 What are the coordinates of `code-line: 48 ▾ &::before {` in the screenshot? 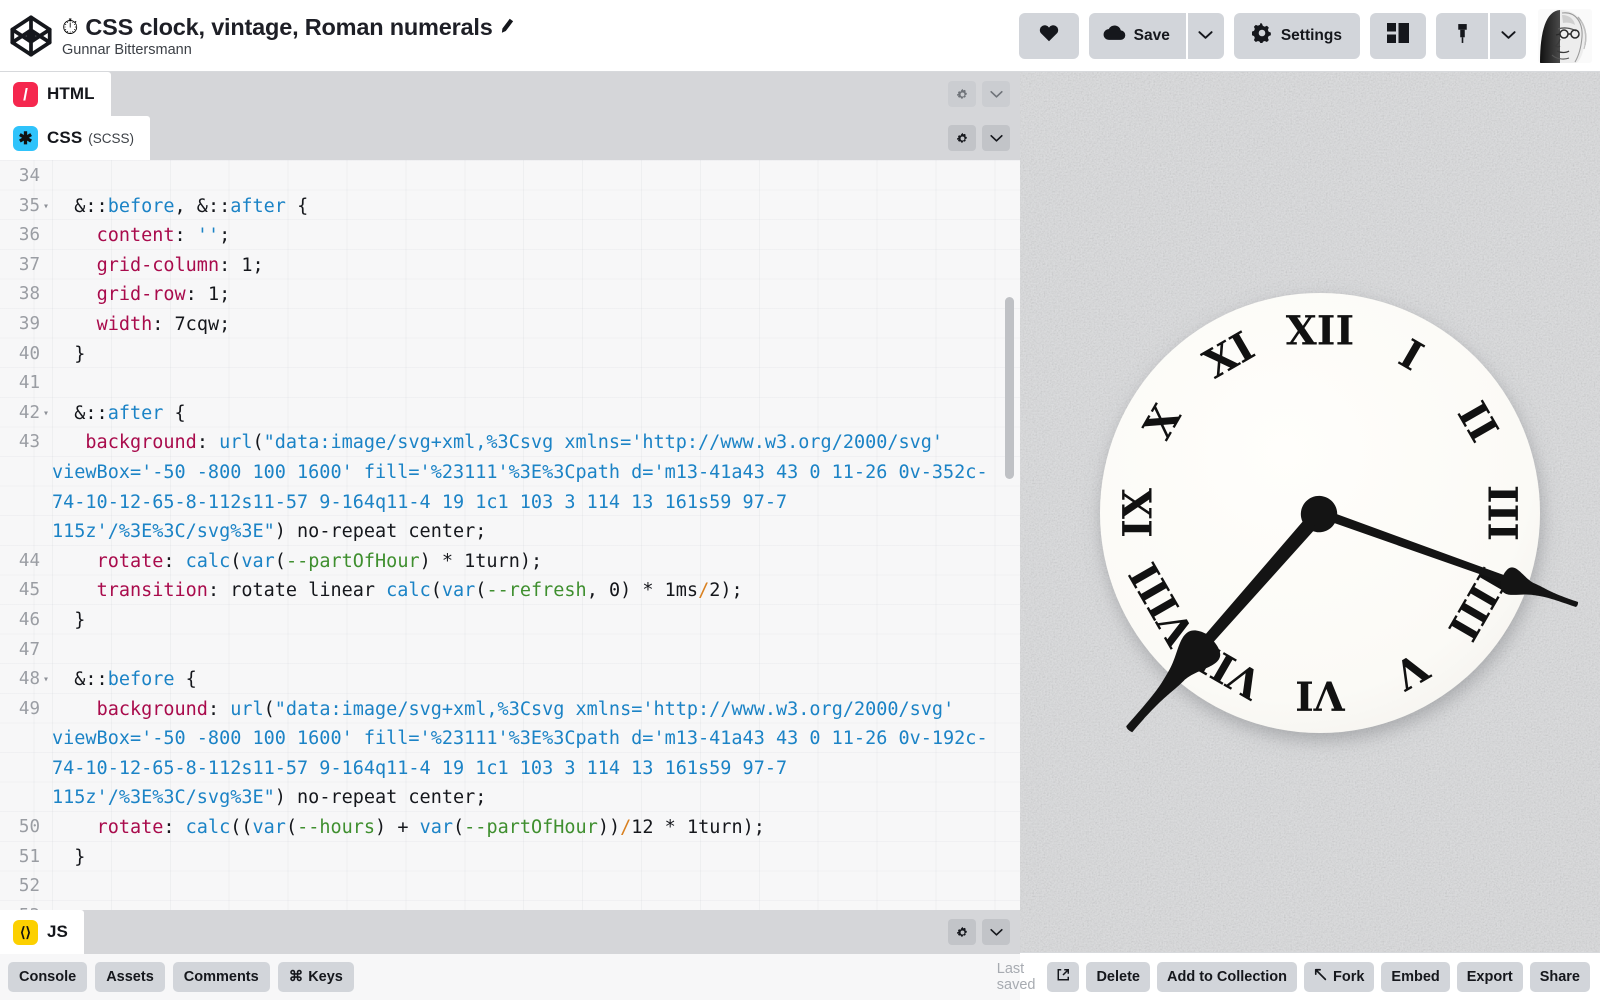 It's located at (510, 680).